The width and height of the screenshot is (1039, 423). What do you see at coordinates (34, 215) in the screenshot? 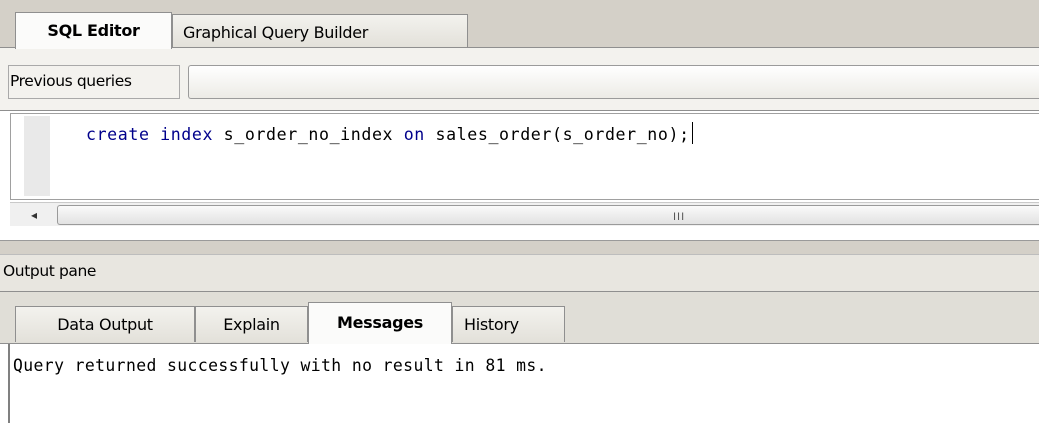
I see `scroll-left-arrow-icon: ◂` at bounding box center [34, 215].